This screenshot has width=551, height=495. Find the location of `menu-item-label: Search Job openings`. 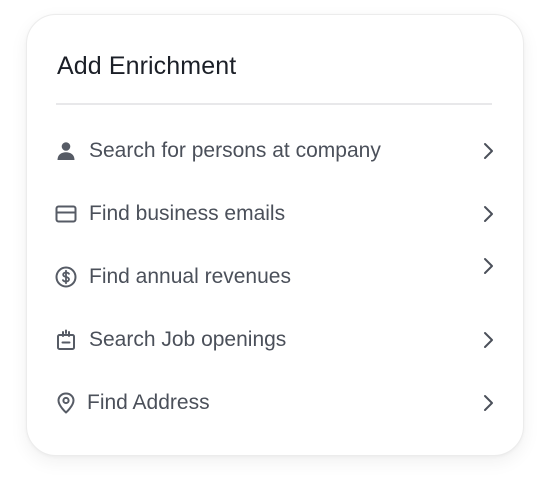

menu-item-label: Search Job openings is located at coordinates (188, 339).